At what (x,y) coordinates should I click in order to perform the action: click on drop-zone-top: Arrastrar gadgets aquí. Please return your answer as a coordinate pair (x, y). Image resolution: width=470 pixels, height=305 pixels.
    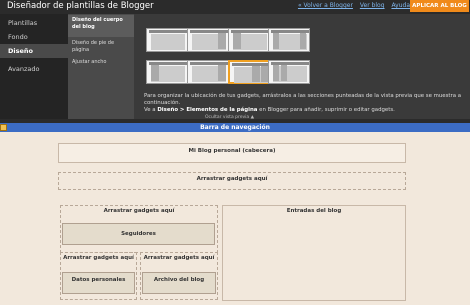
    Looking at the image, I should click on (232, 181).